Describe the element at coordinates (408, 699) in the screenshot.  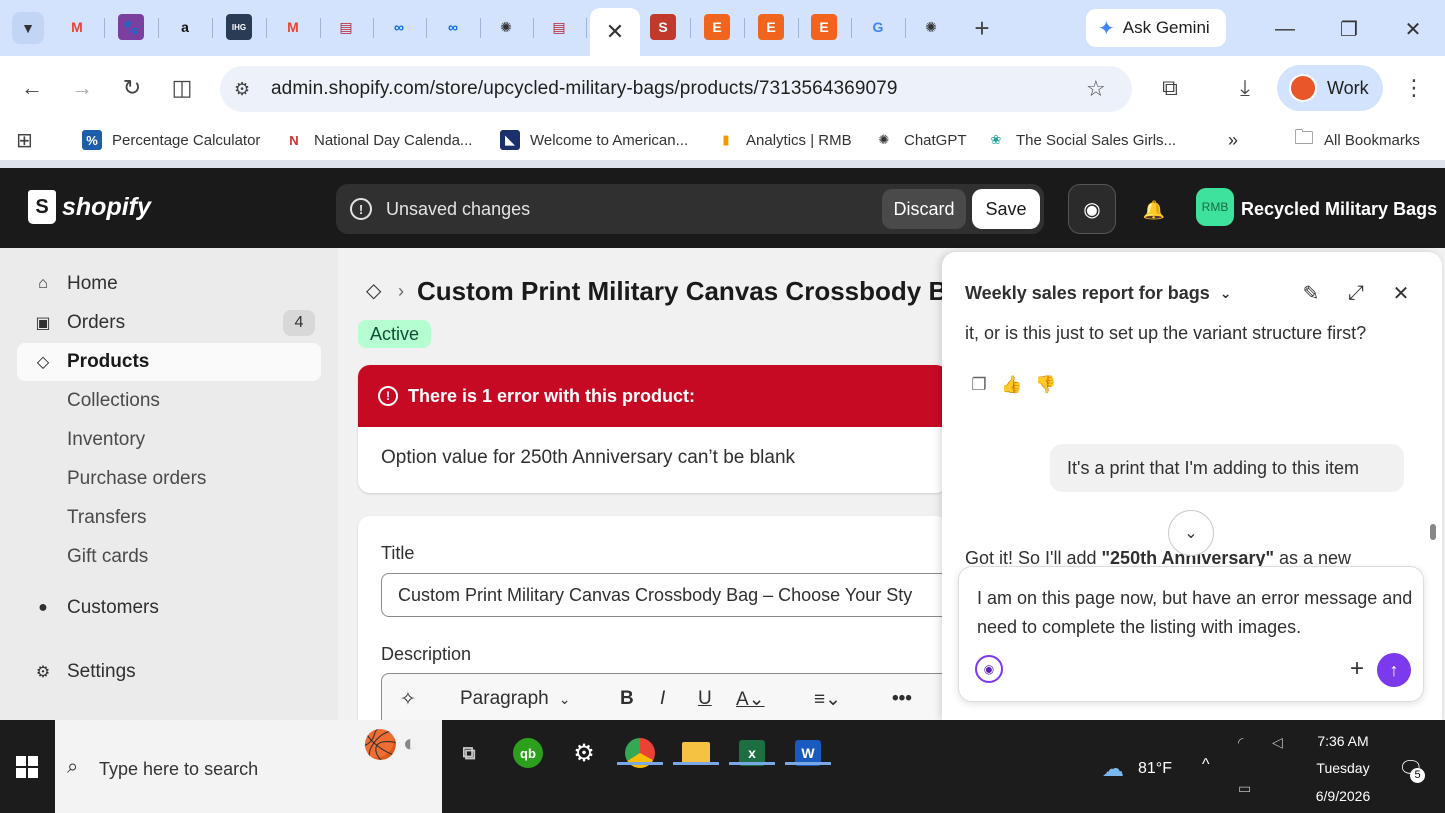
I see `ai-sparkle-icon: ✧` at that location.